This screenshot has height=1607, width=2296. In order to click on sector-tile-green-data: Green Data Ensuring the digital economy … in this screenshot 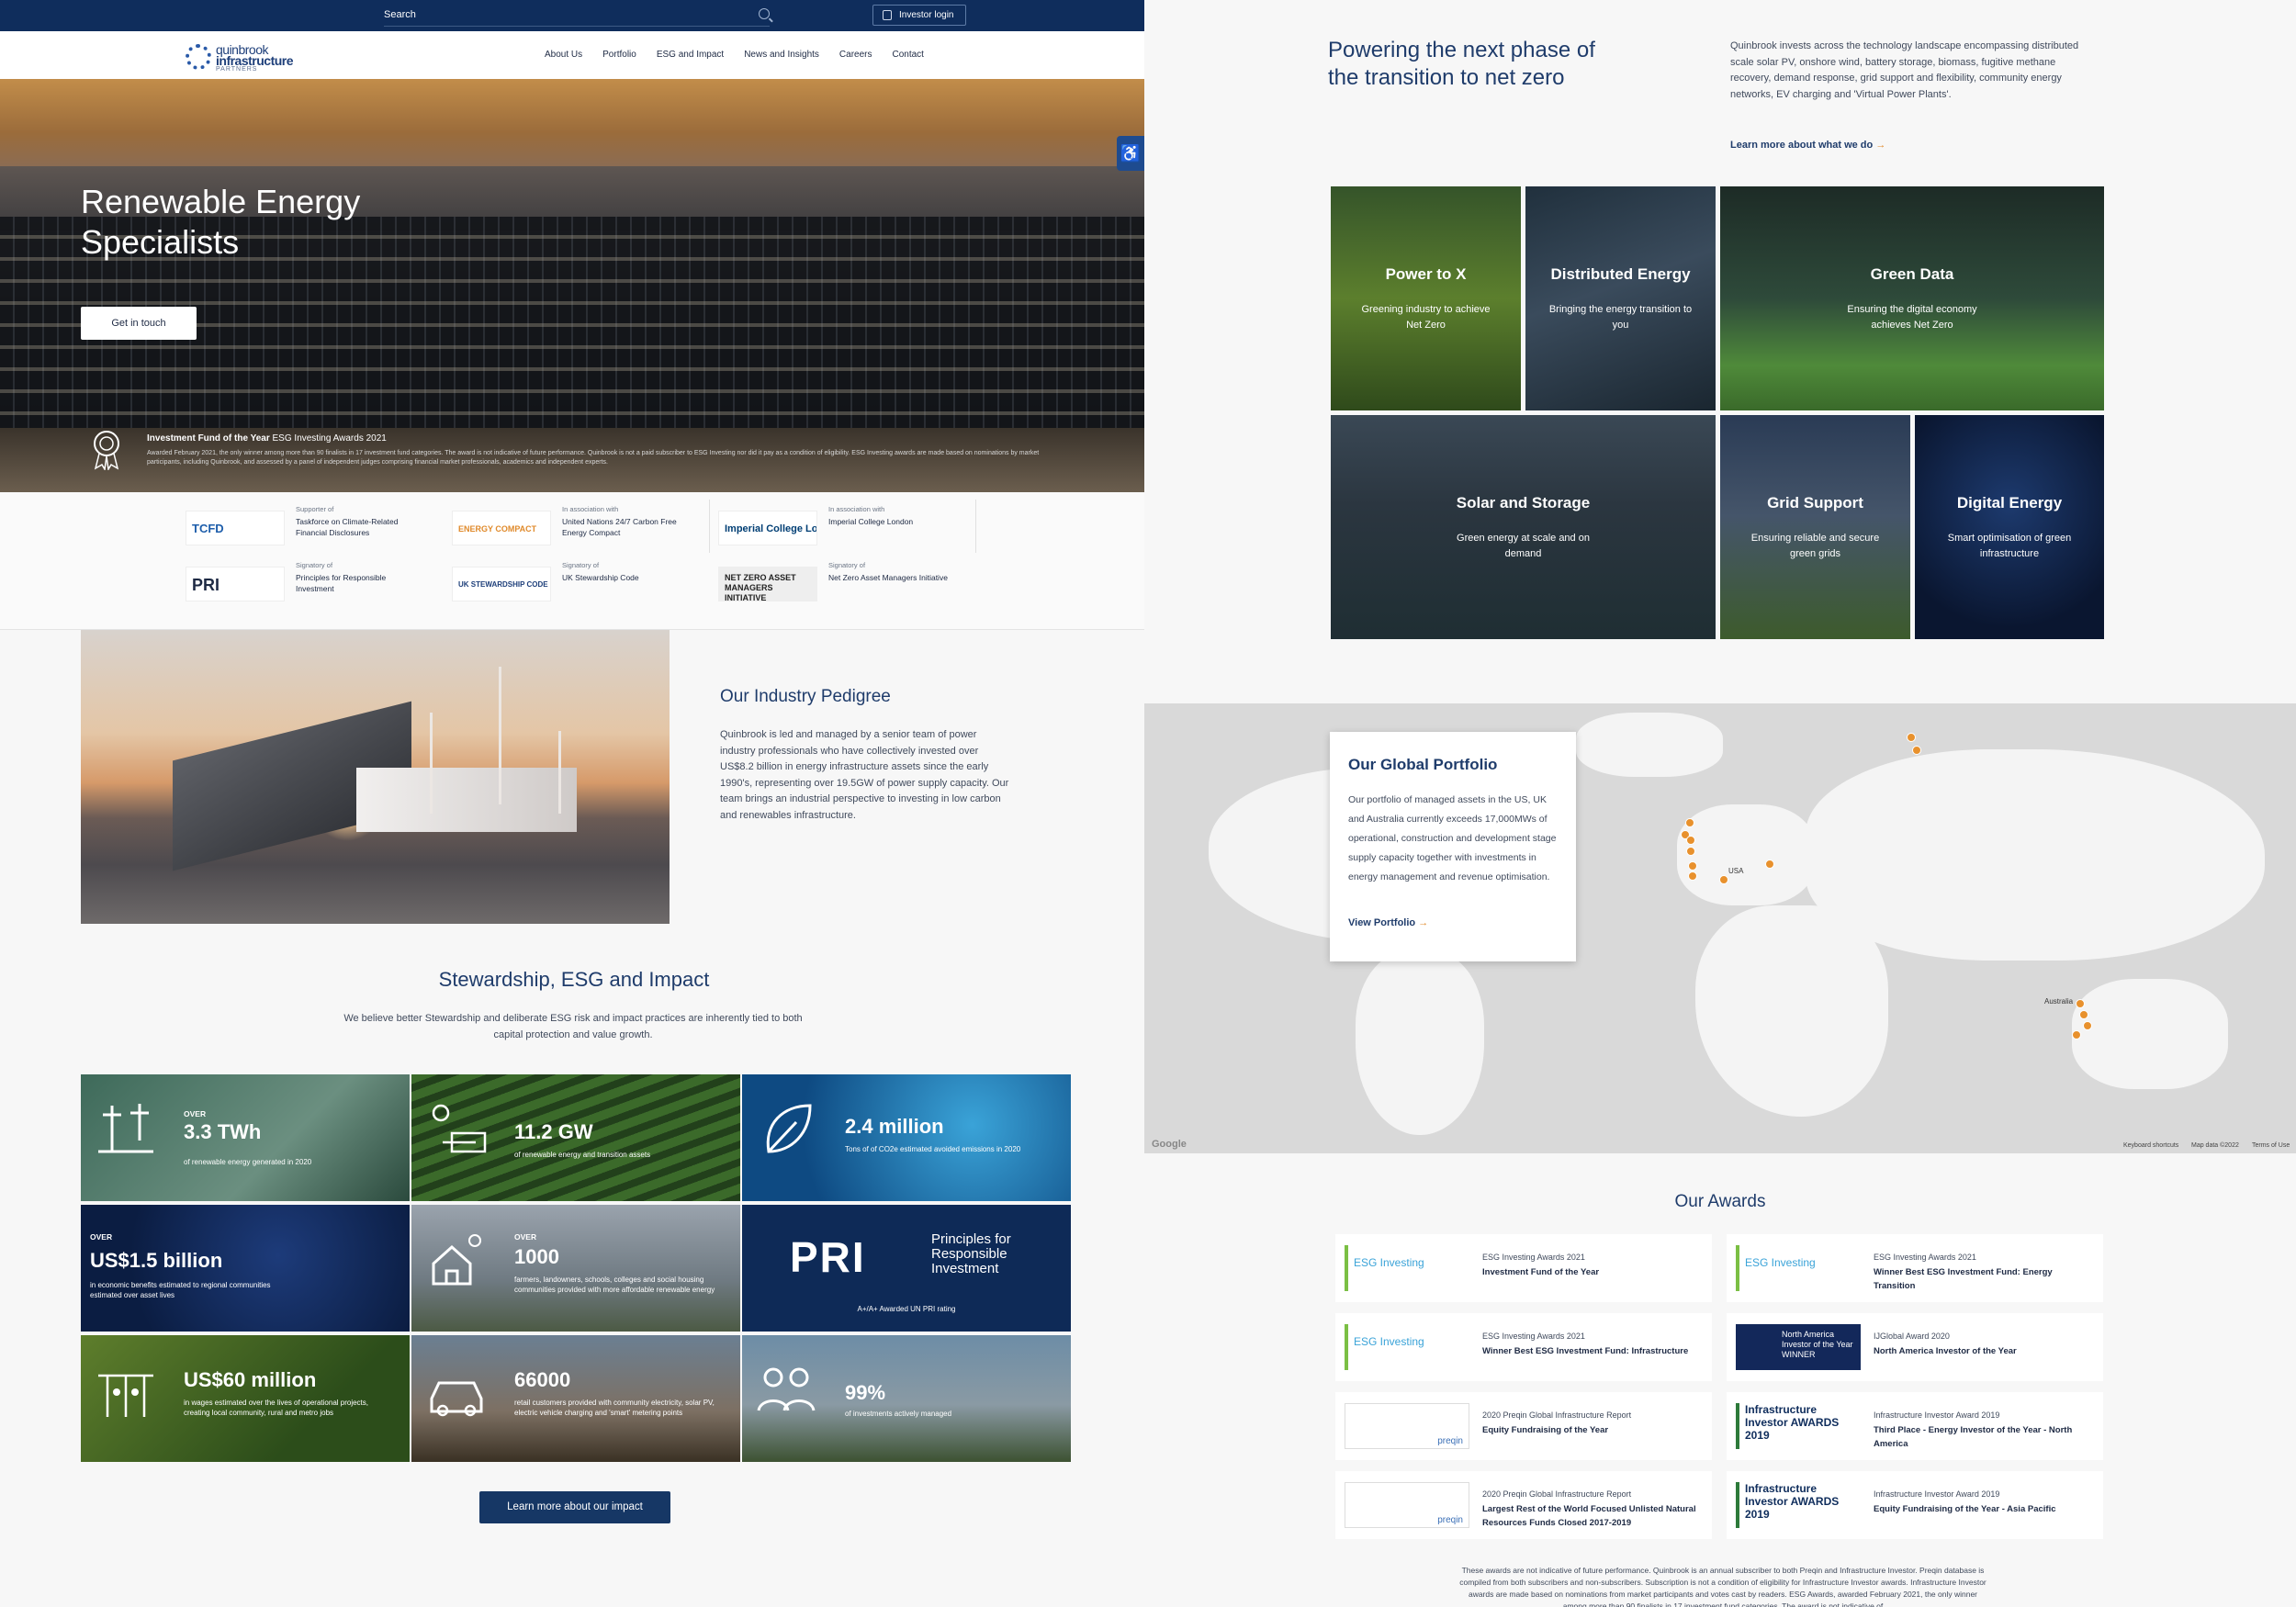, I will do `click(1912, 298)`.